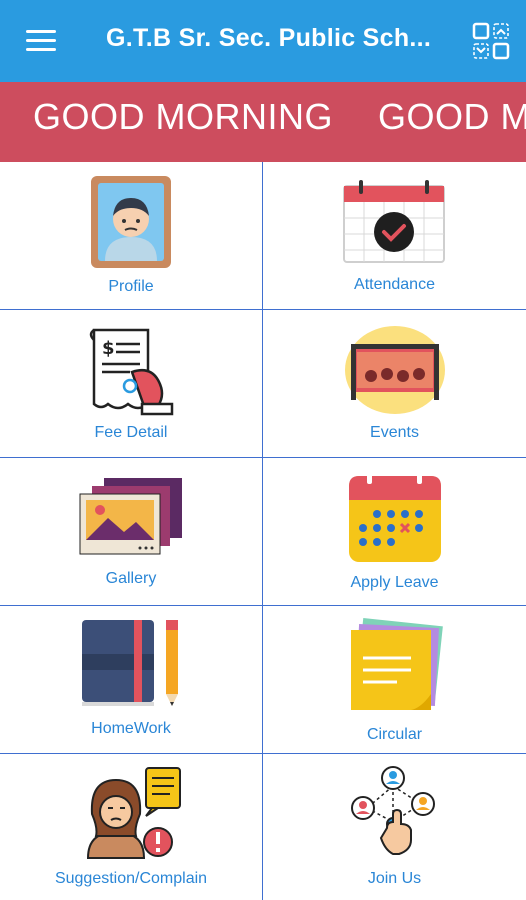 The height and width of the screenshot is (900, 526). What do you see at coordinates (394, 582) in the screenshot?
I see `tile-apply-leave-label: Apply Leave` at bounding box center [394, 582].